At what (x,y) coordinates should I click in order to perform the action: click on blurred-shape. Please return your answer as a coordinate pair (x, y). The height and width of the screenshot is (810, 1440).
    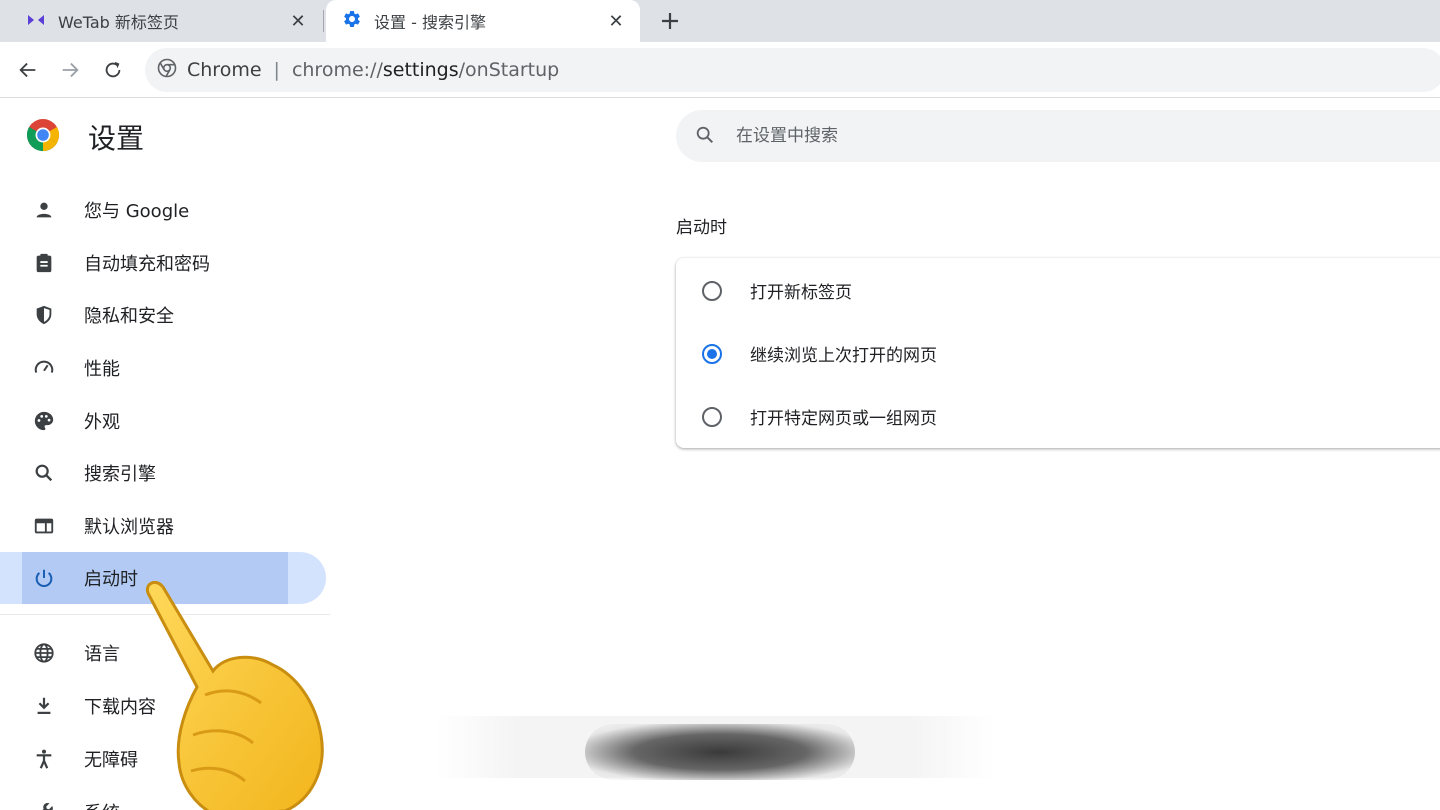
    Looking at the image, I should click on (720, 752).